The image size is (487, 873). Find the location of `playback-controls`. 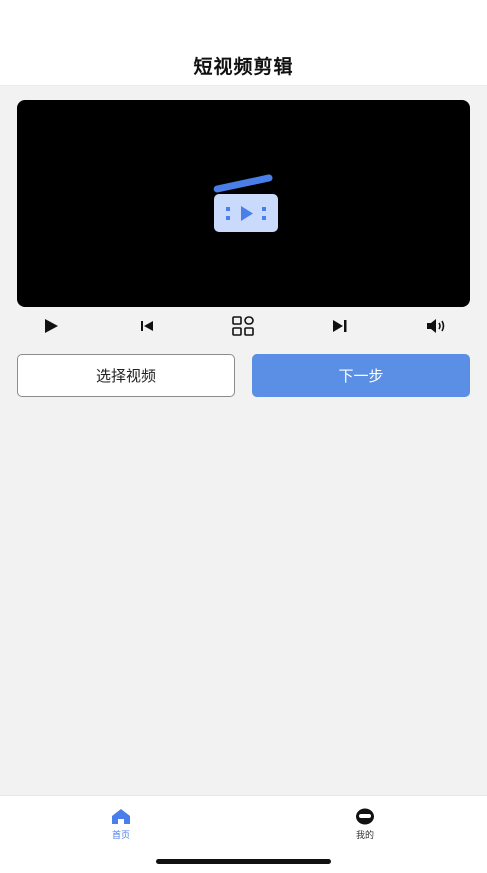

playback-controls is located at coordinates (243, 326).